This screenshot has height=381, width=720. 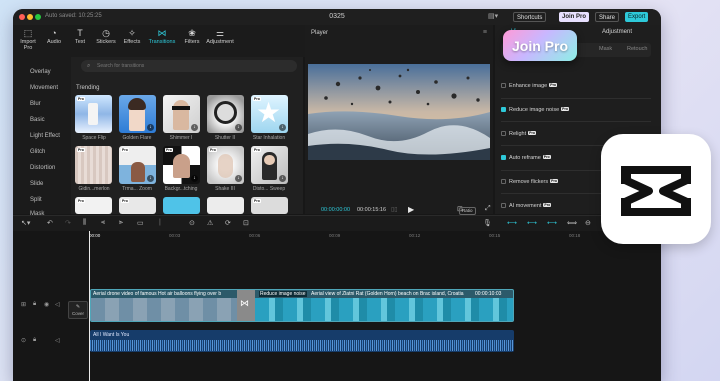 What do you see at coordinates (42, 136) in the screenshot?
I see `sidebar-item-light-effect: Light Effect` at bounding box center [42, 136].